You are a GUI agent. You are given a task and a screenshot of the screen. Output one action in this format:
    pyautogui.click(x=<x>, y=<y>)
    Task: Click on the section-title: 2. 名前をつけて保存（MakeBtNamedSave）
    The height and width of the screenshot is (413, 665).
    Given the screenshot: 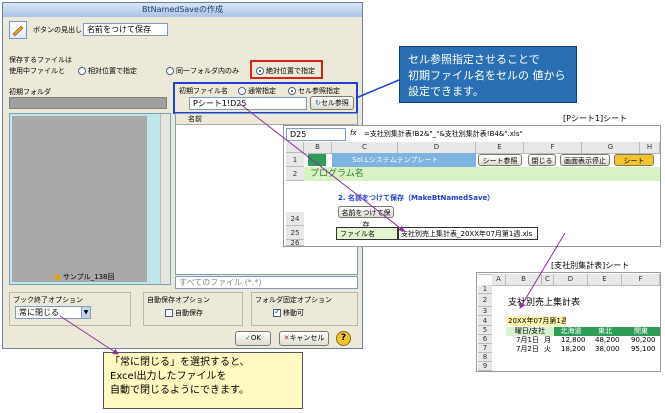 What is the action you would take?
    pyautogui.click(x=416, y=198)
    